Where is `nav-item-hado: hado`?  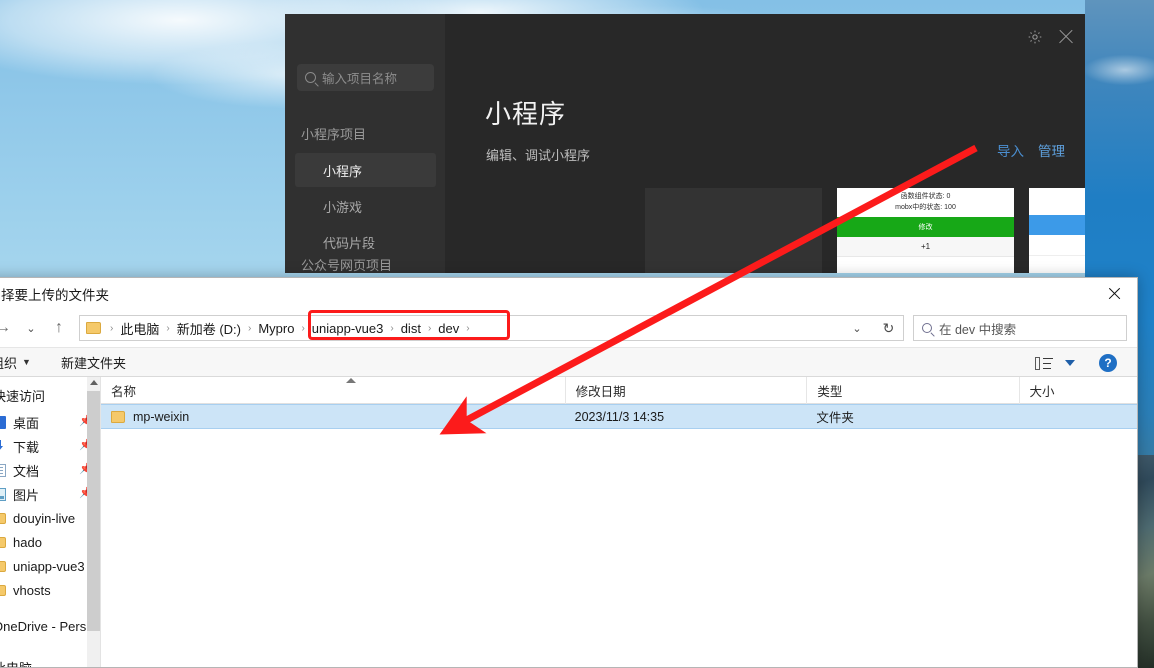
nav-item-hado: hado is located at coordinates (50, 542).